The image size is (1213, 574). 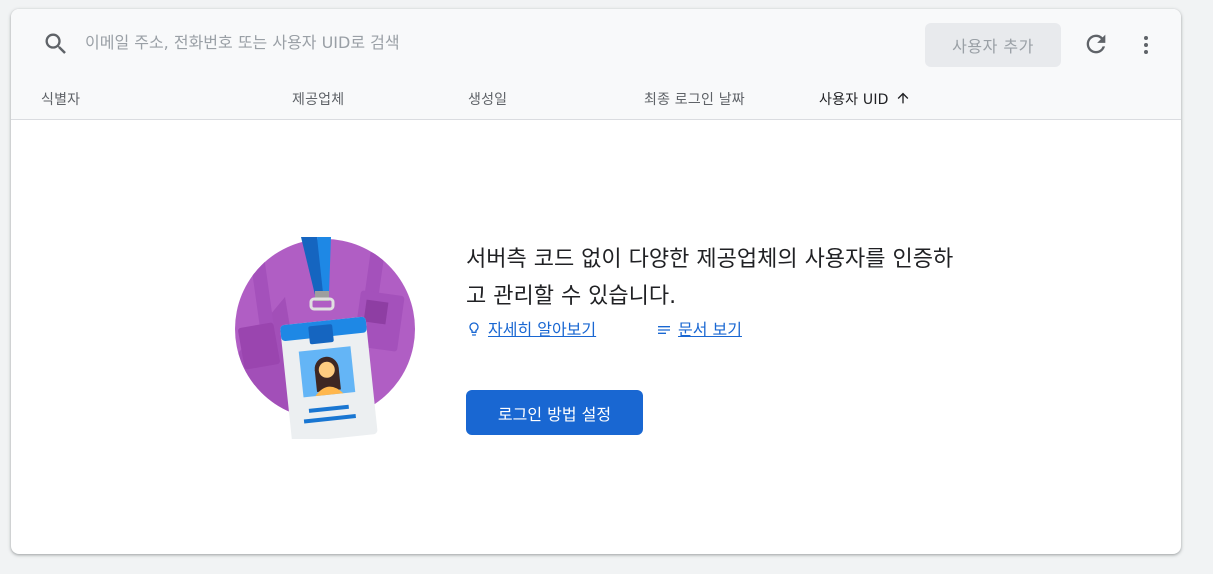 What do you see at coordinates (1096, 44) in the screenshot?
I see `refresh-icon` at bounding box center [1096, 44].